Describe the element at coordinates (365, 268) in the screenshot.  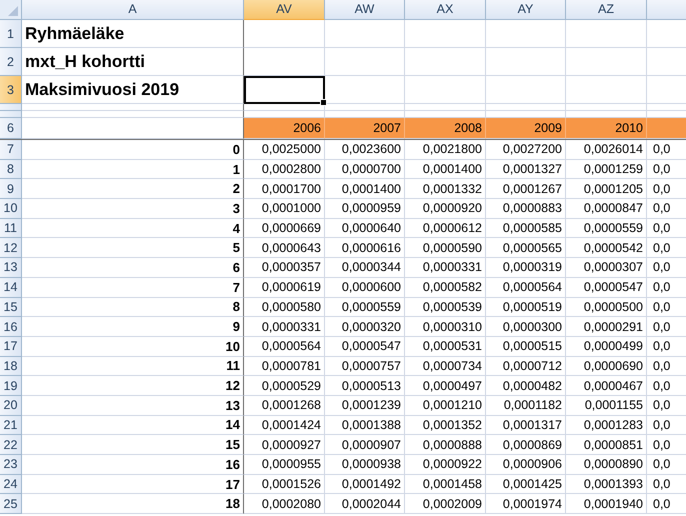
I see `table-cell: 0,0000344` at that location.